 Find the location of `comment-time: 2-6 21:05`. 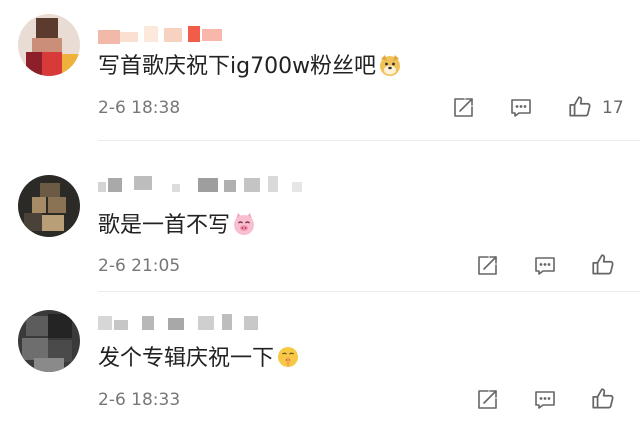

comment-time: 2-6 21:05 is located at coordinates (139, 266).